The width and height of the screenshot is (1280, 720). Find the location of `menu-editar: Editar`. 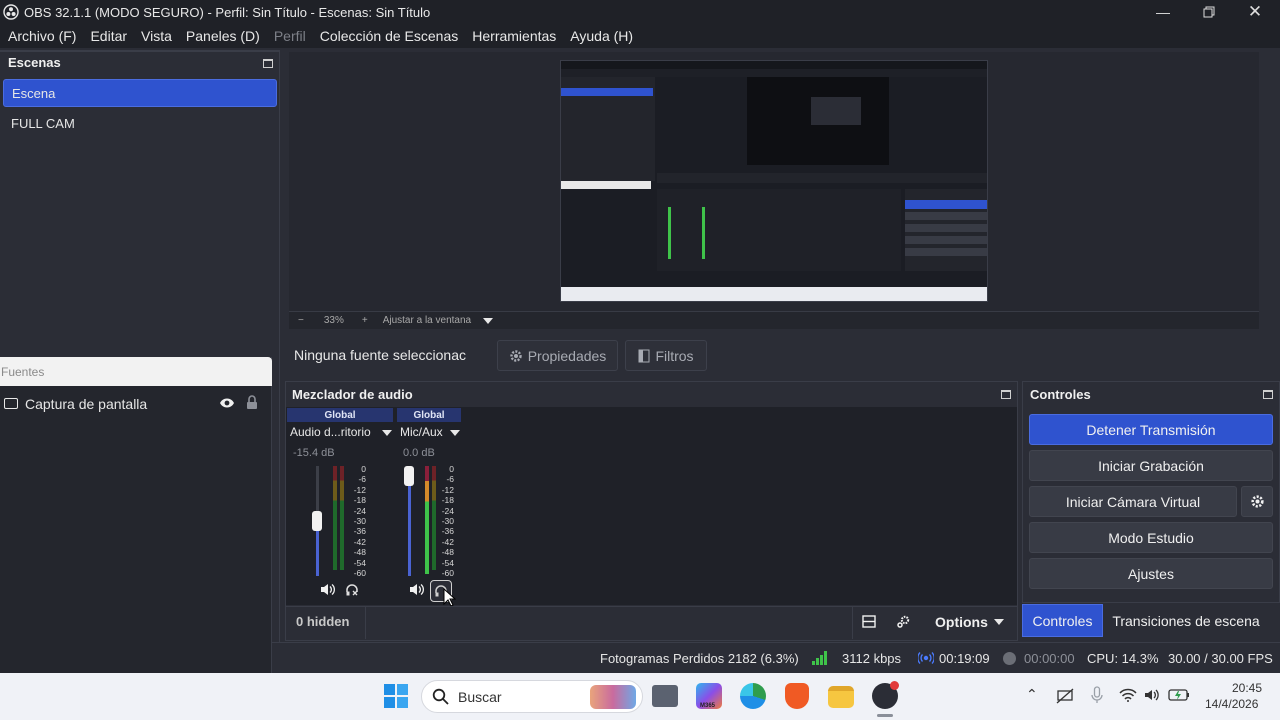

menu-editar: Editar is located at coordinates (108, 36).